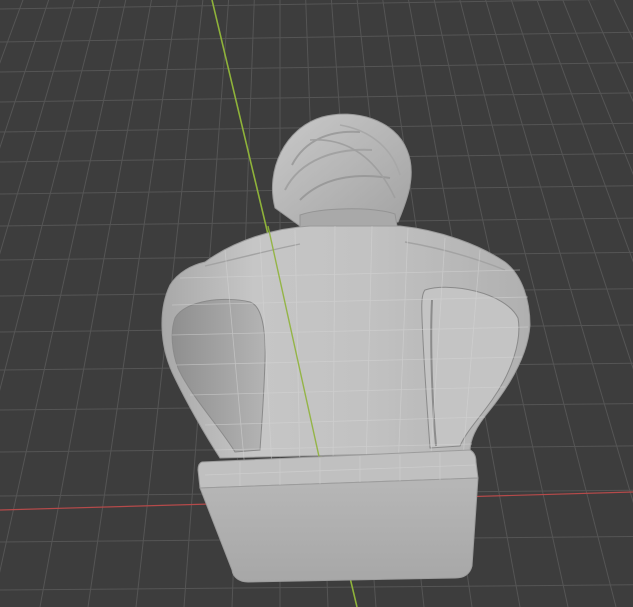  Describe the element at coordinates (341, 175) in the screenshot. I see `head` at that location.